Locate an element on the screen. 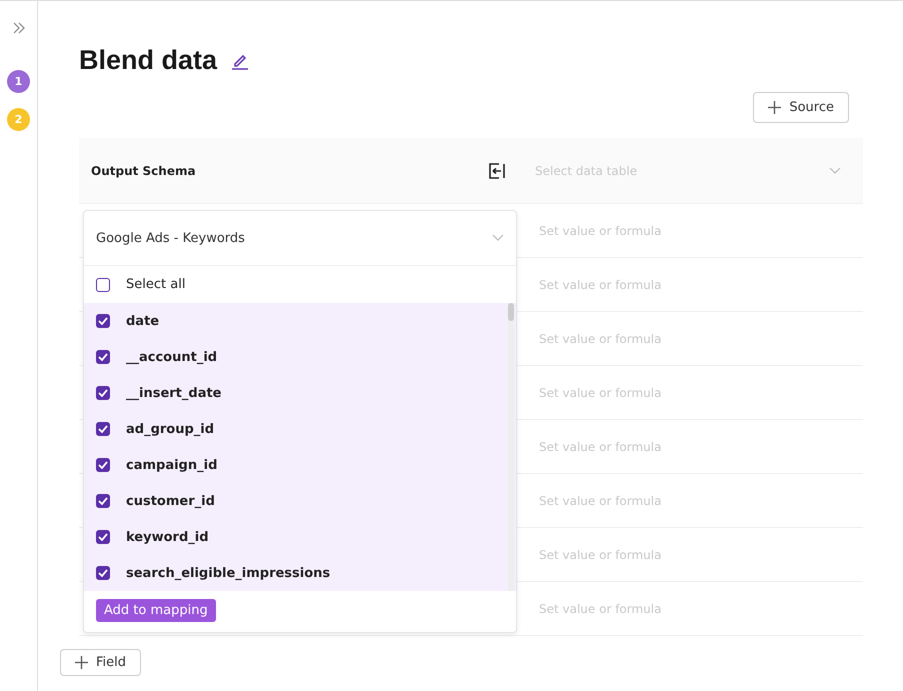  field-option: keyword_id is located at coordinates (300, 537).